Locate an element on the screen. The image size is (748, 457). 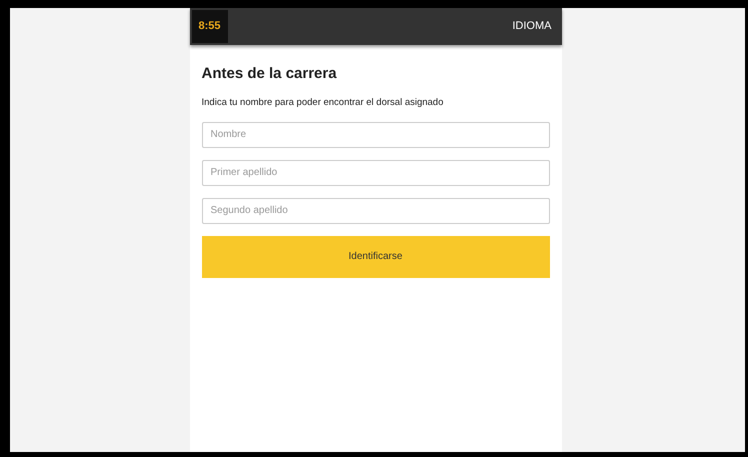
input-field: Nombre is located at coordinates (376, 135).